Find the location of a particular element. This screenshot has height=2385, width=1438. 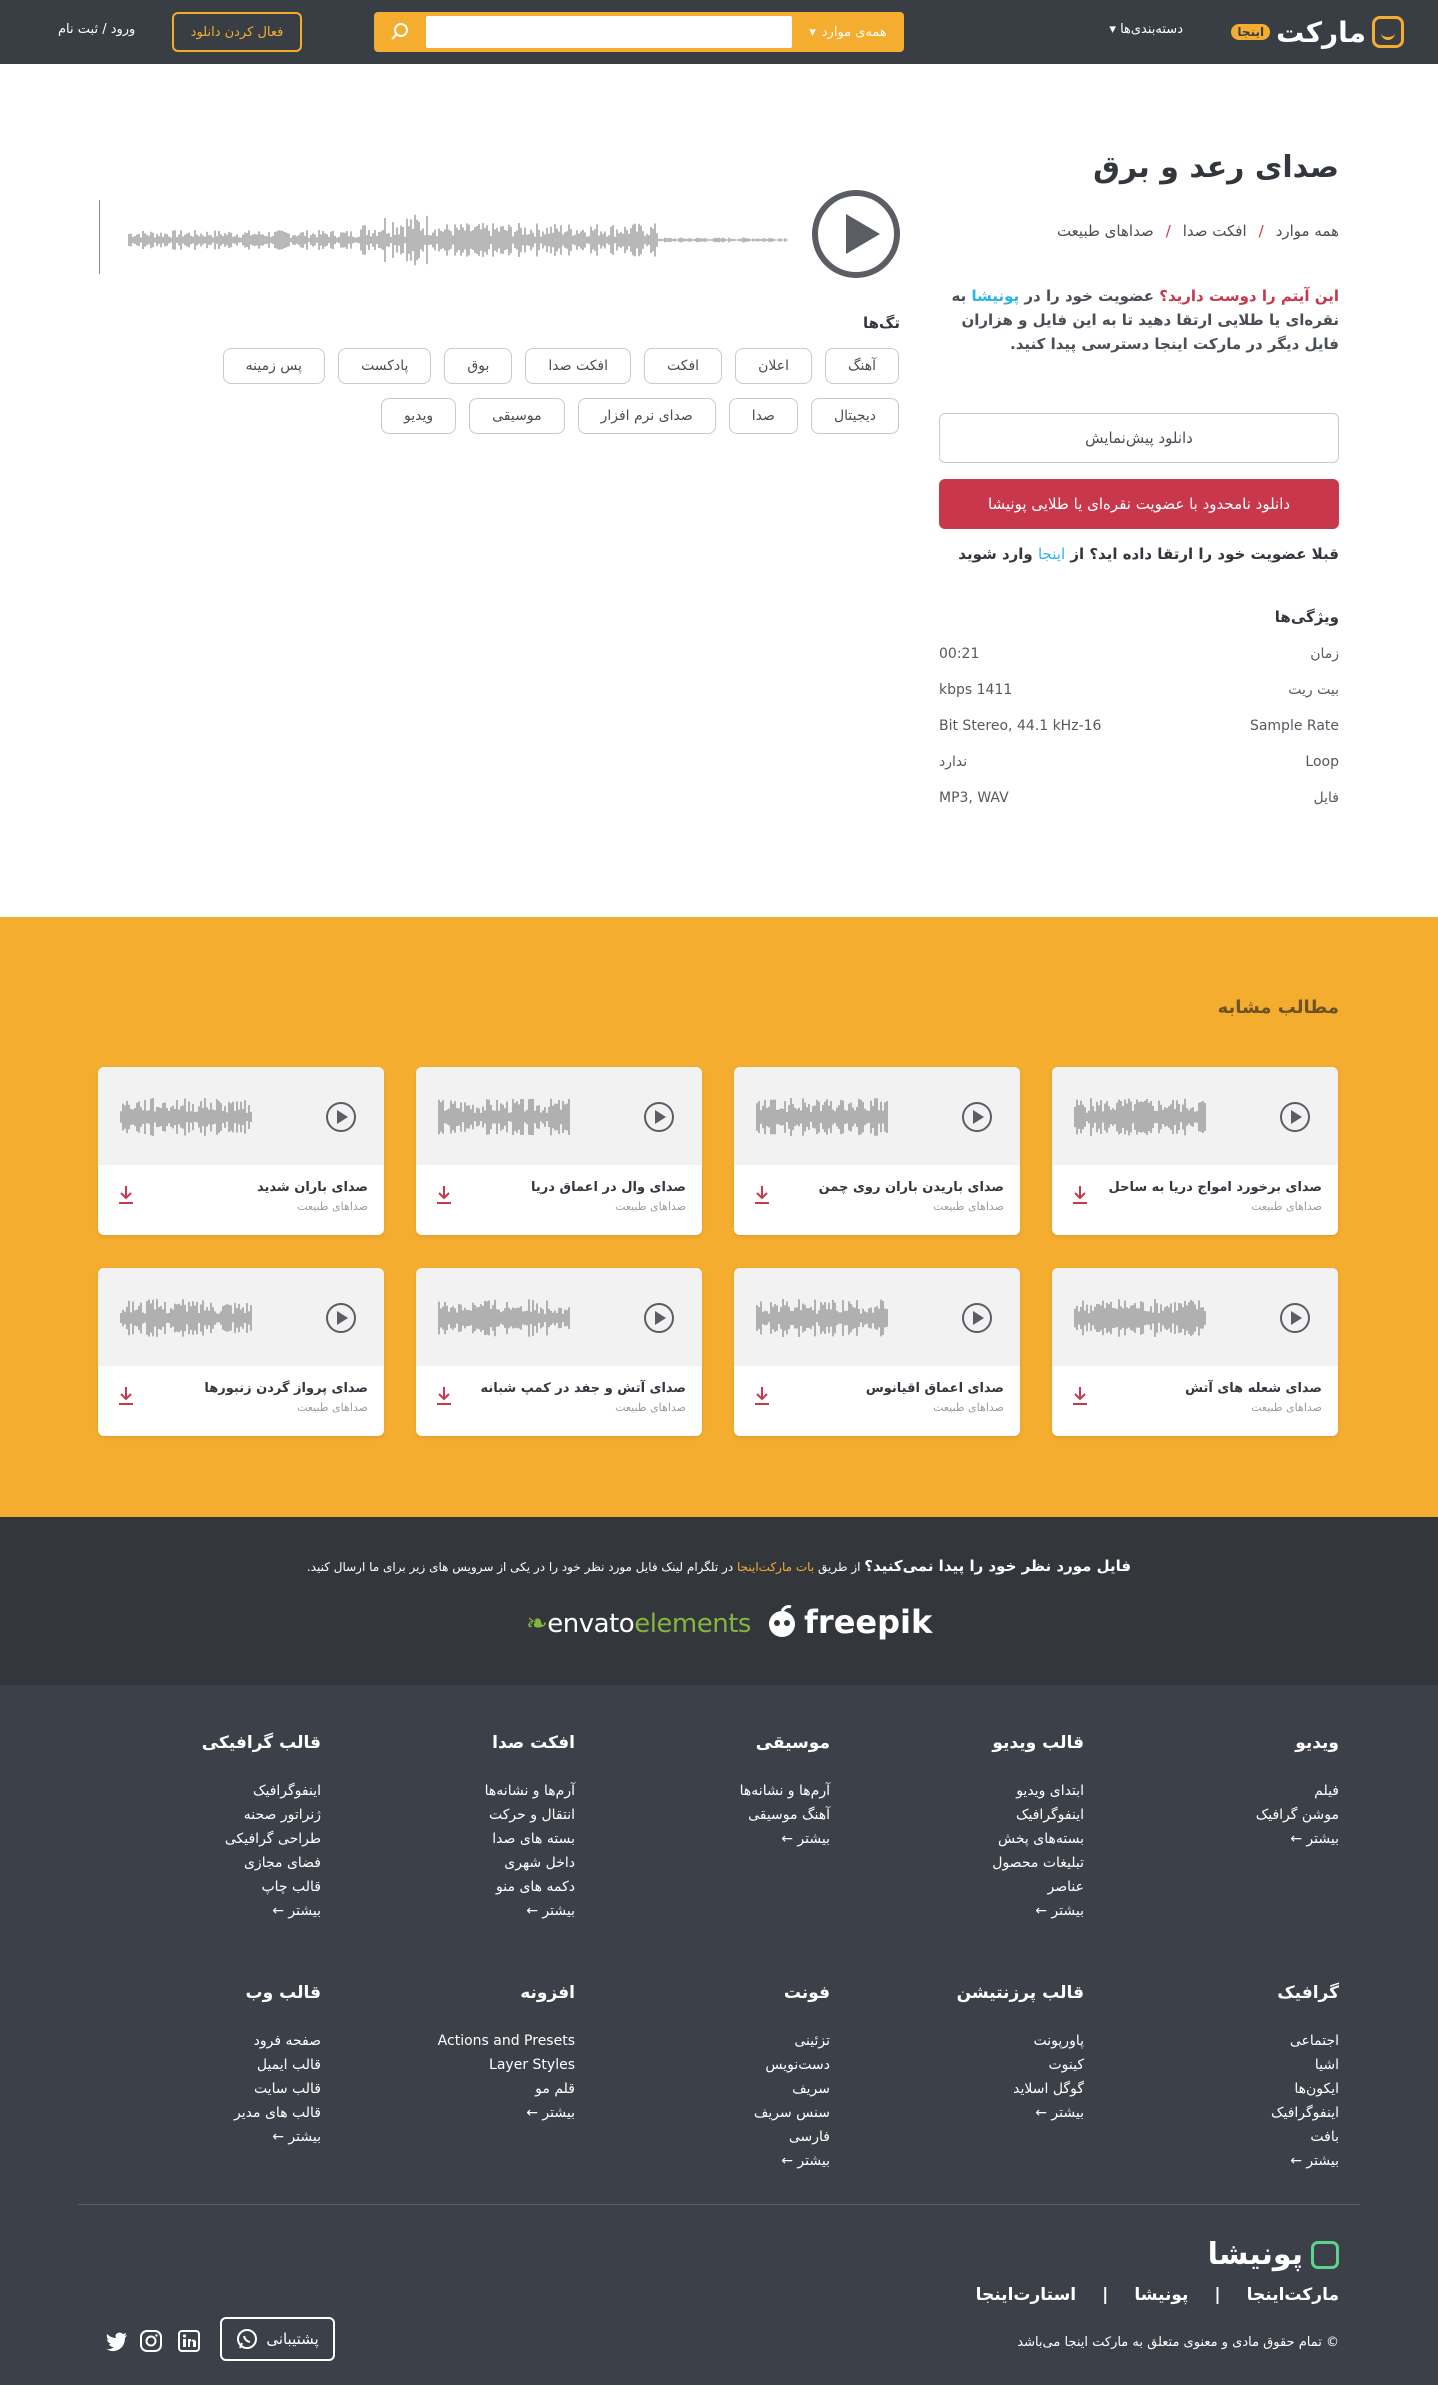

footer-link: دکمه های منو is located at coordinates (465, 1887).